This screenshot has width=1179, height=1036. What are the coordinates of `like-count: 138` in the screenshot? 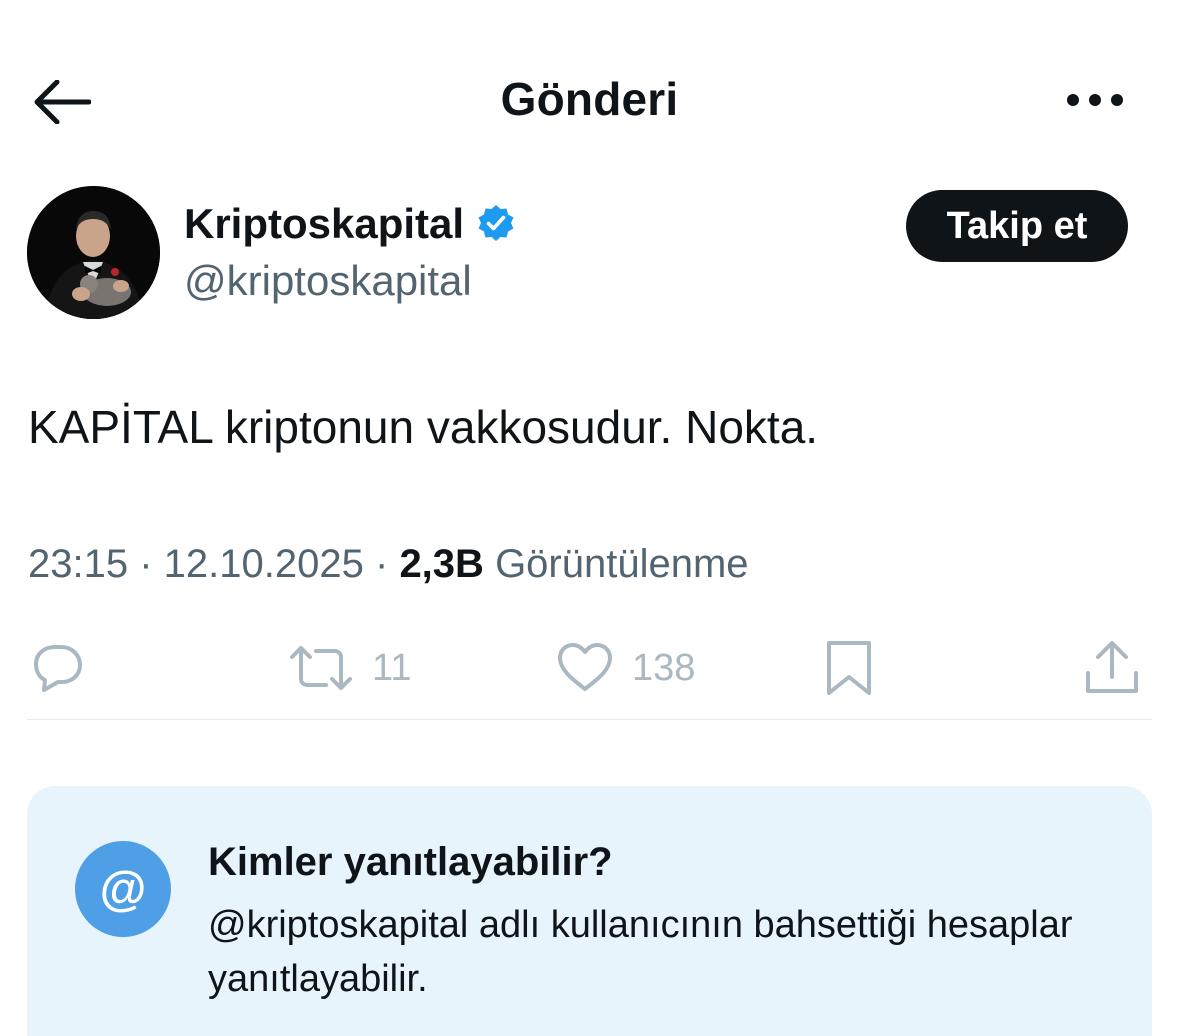 It's located at (664, 667).